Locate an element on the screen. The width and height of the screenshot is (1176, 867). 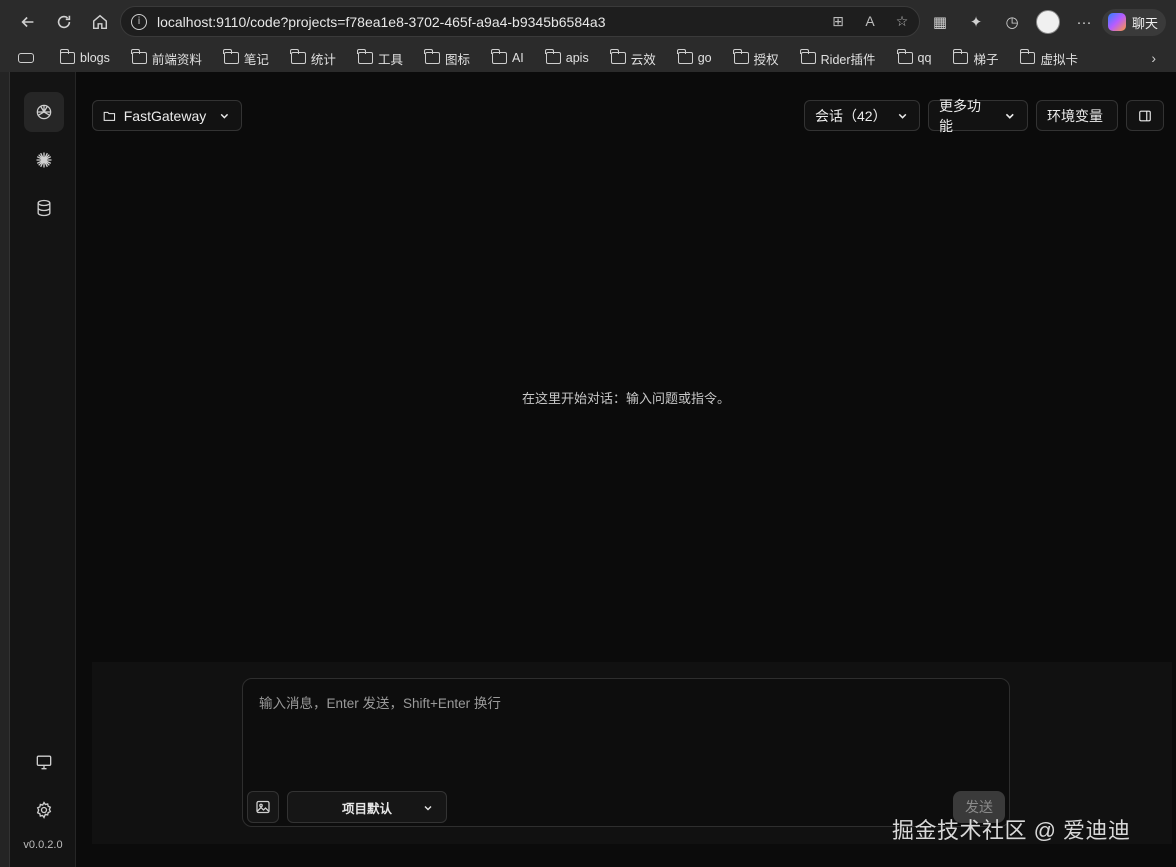
copilot-chat-button: 聊天 is located at coordinates (1134, 22).